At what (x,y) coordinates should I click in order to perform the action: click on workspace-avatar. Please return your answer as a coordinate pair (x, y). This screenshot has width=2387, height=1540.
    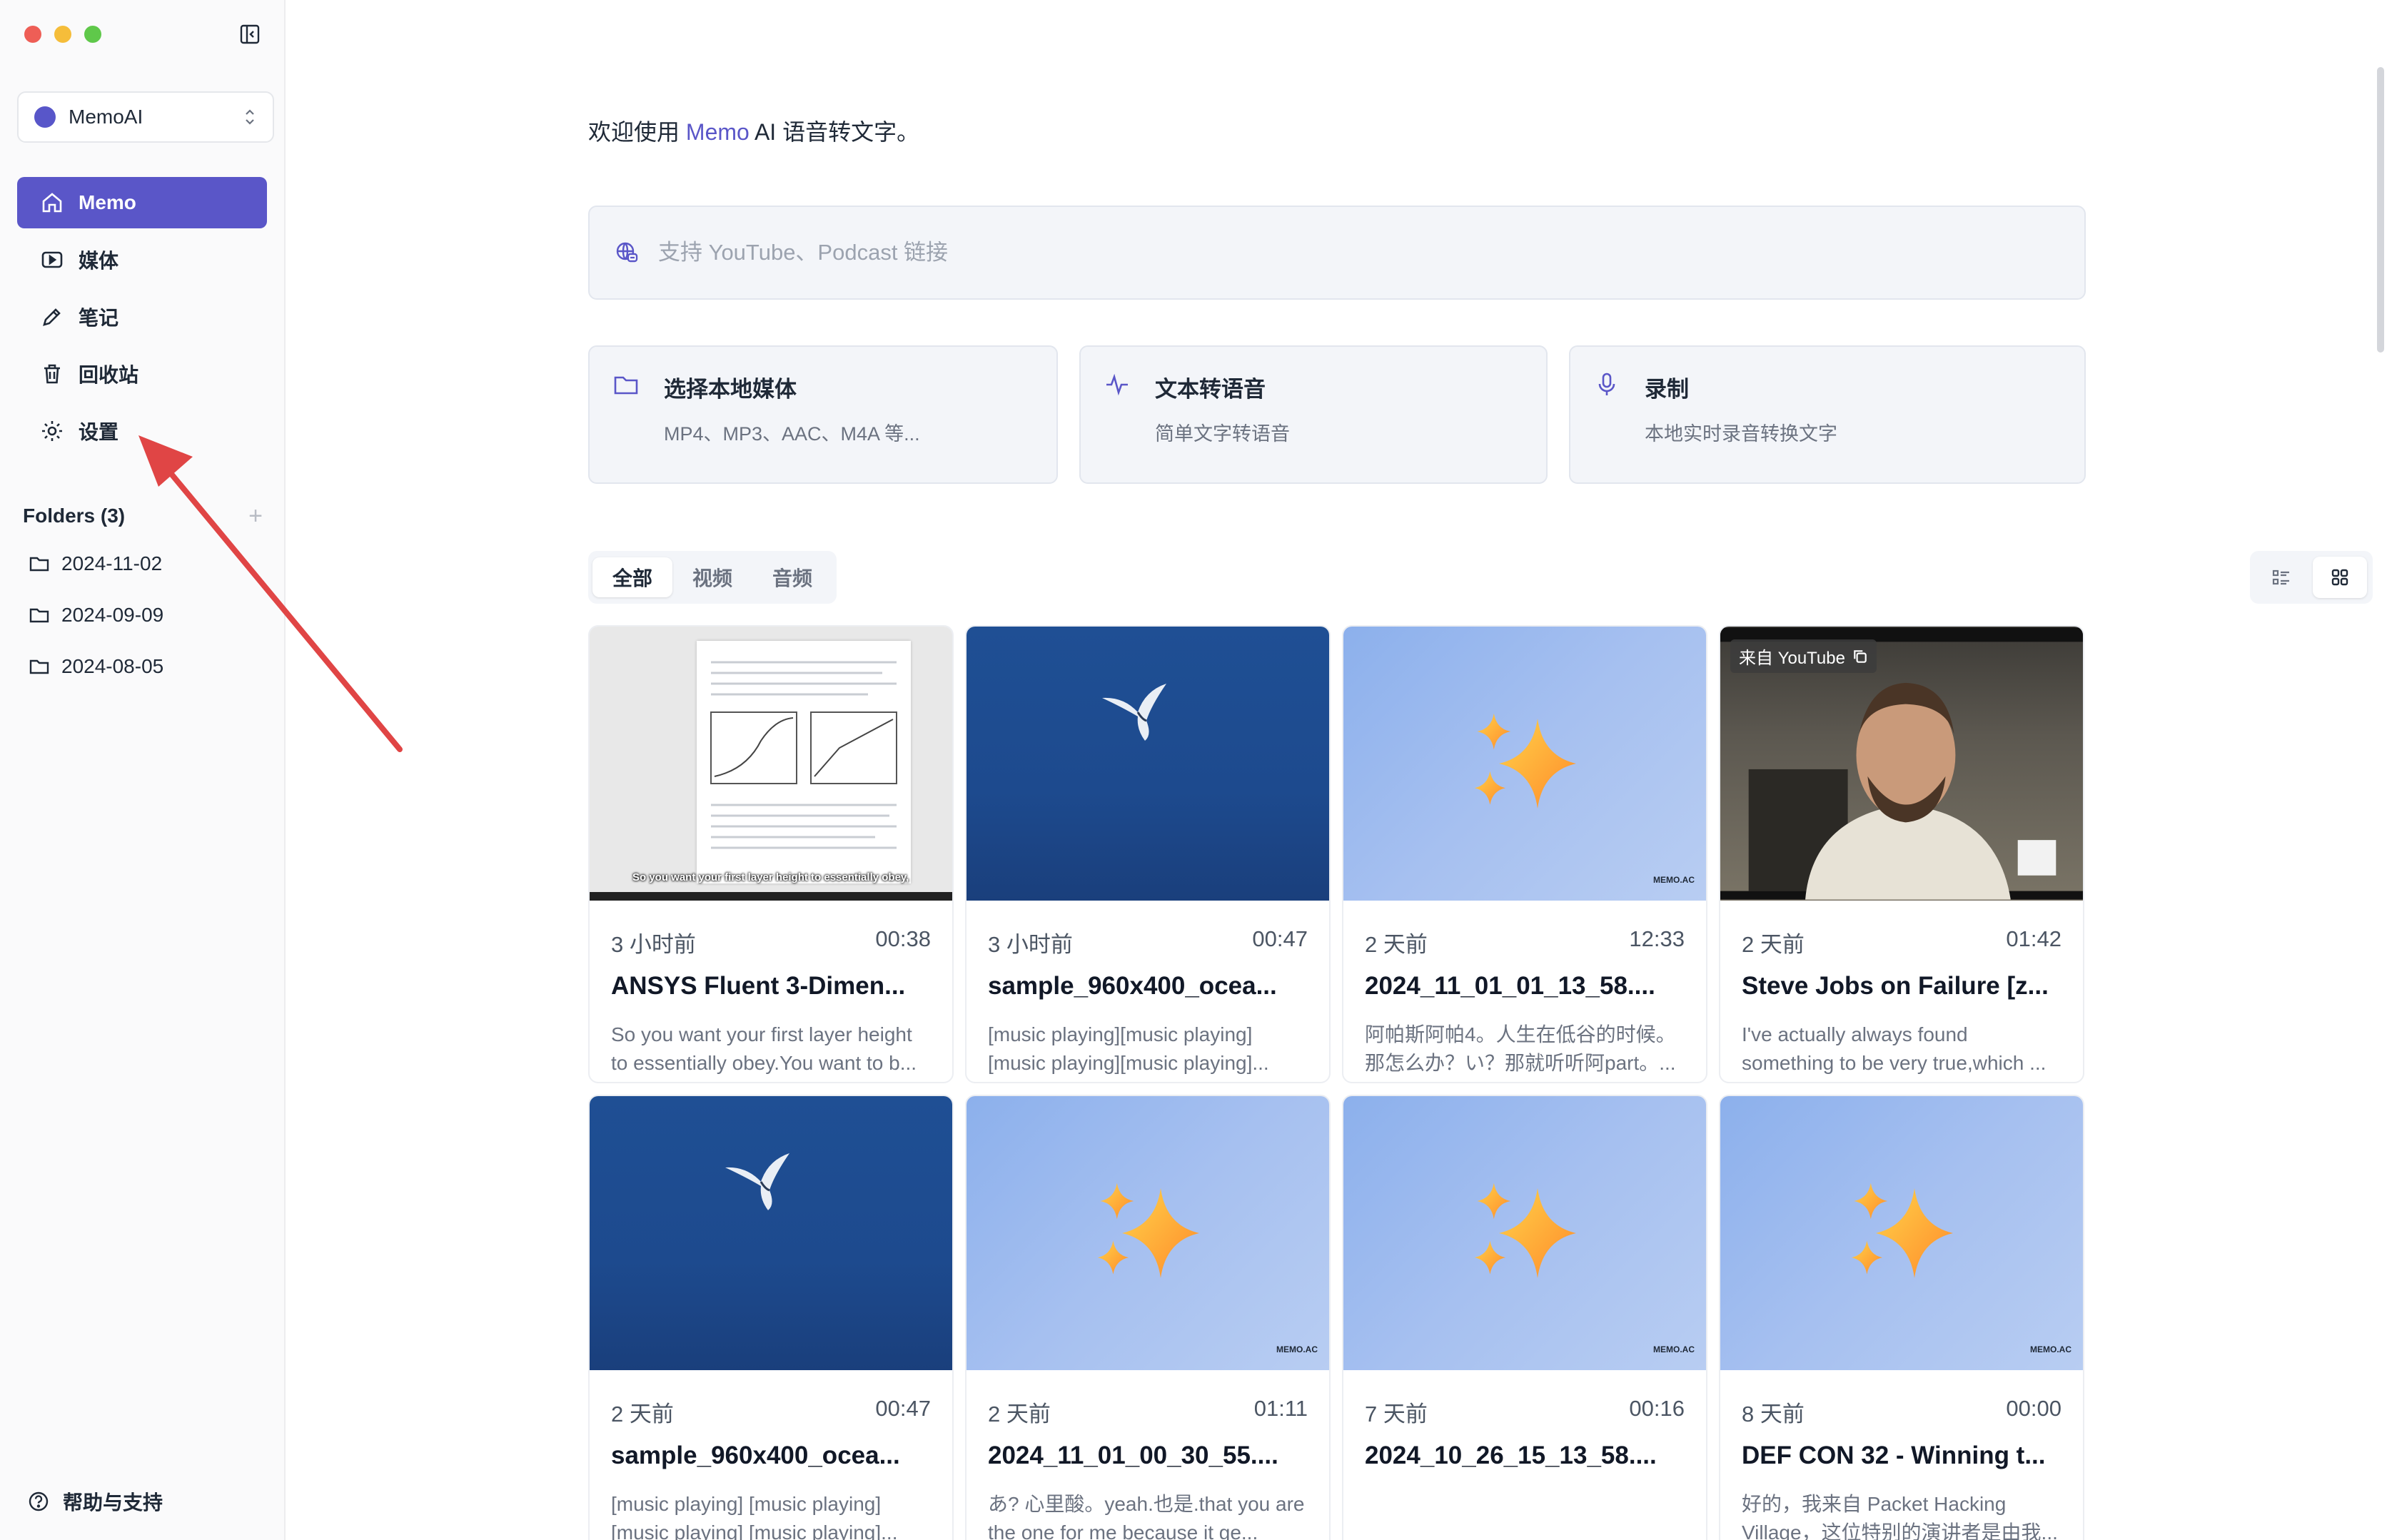
    Looking at the image, I should click on (45, 117).